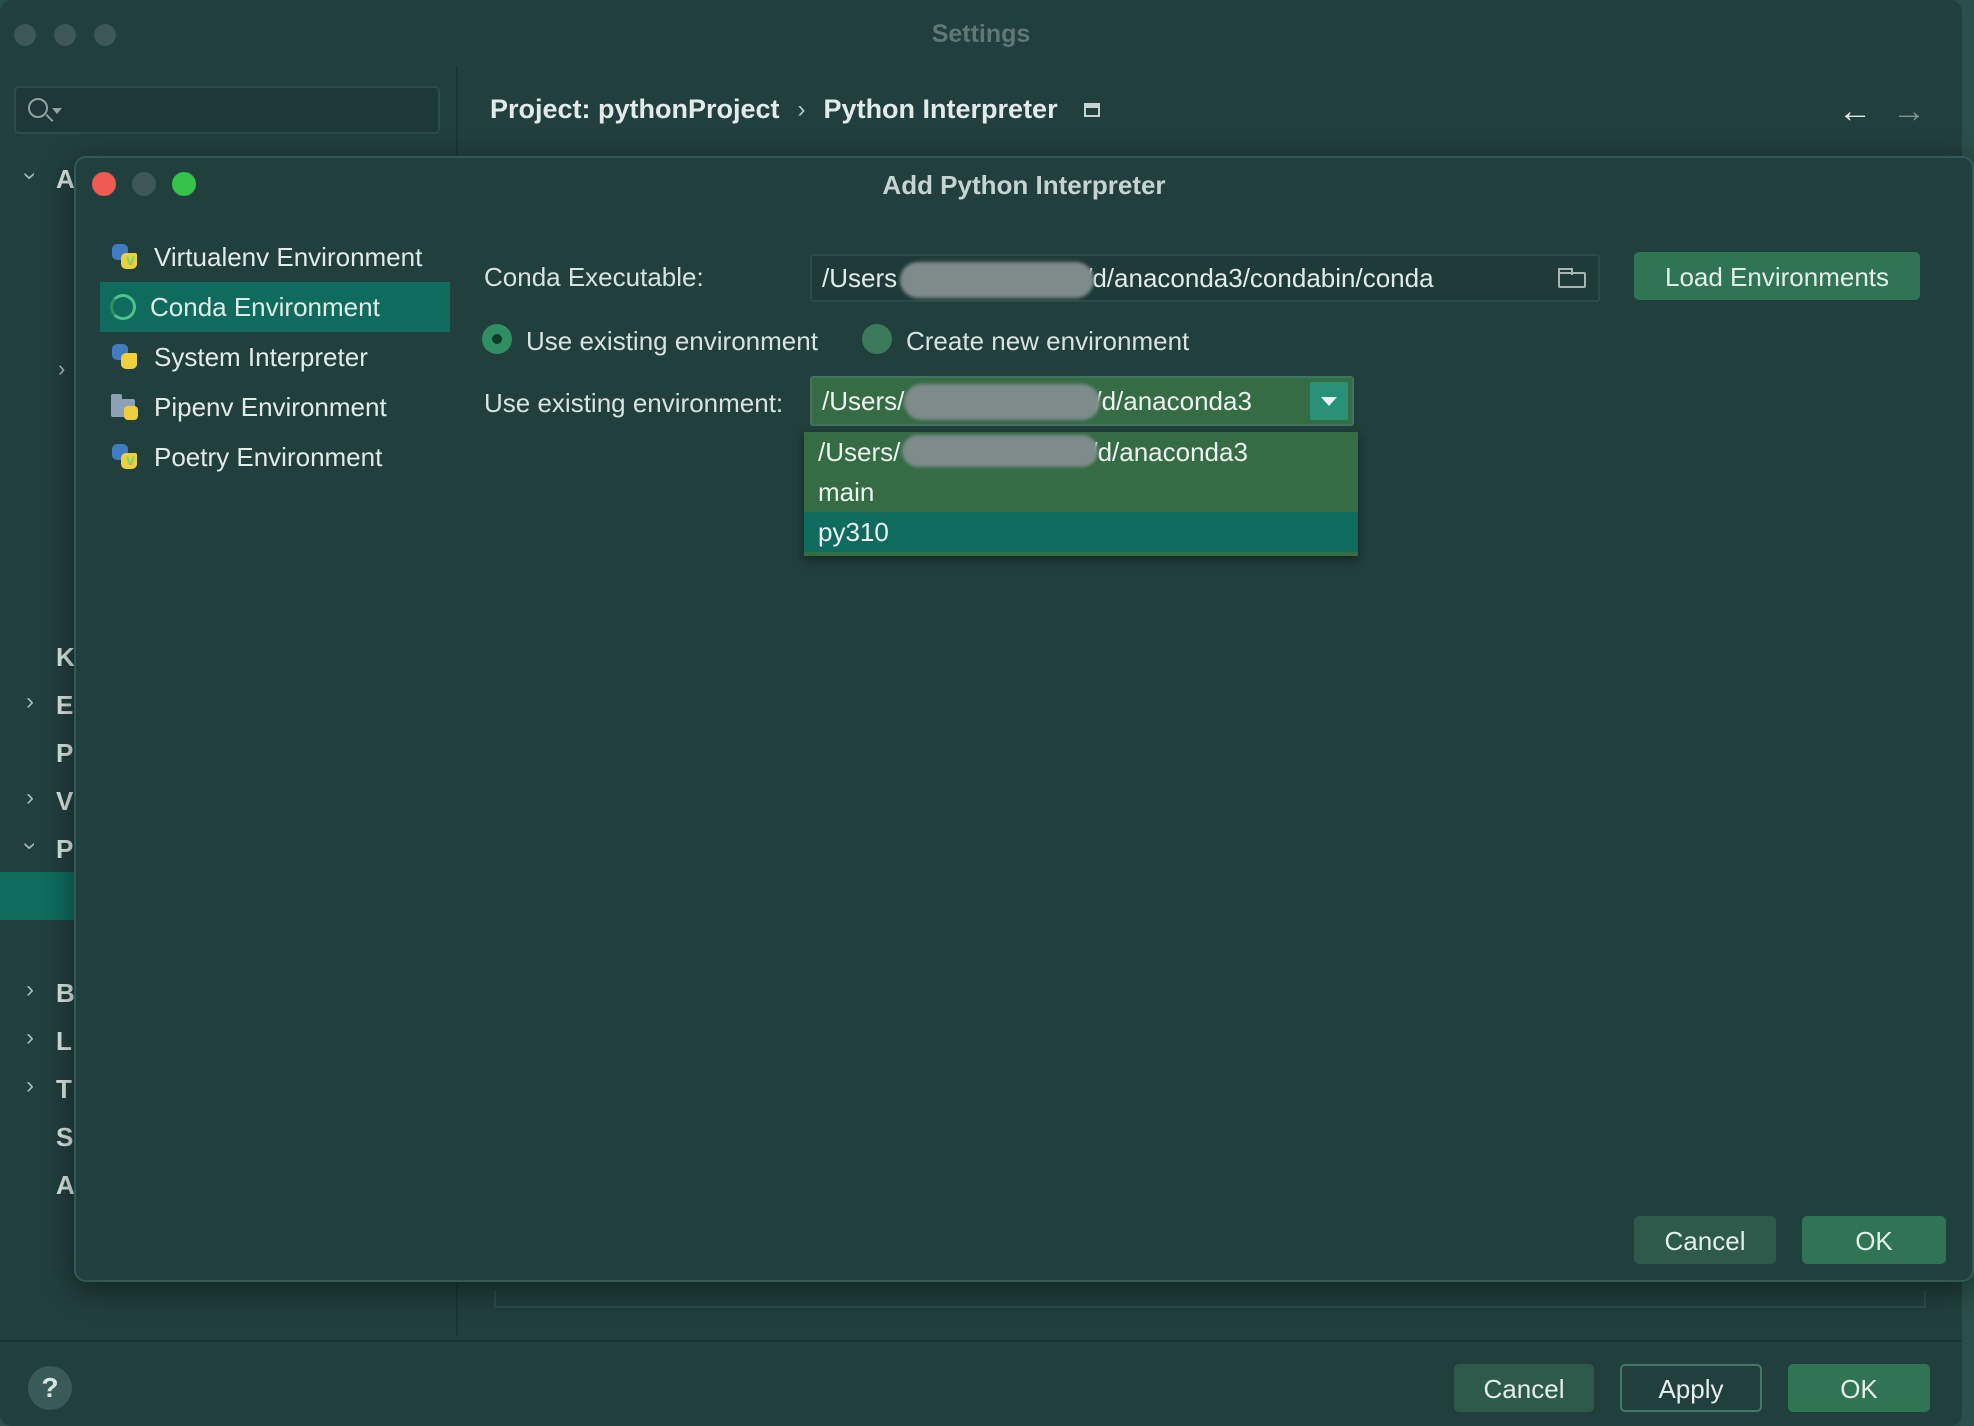 This screenshot has height=1426, width=1974. Describe the element at coordinates (65, 993) in the screenshot. I see `tree-item-label: B` at that location.